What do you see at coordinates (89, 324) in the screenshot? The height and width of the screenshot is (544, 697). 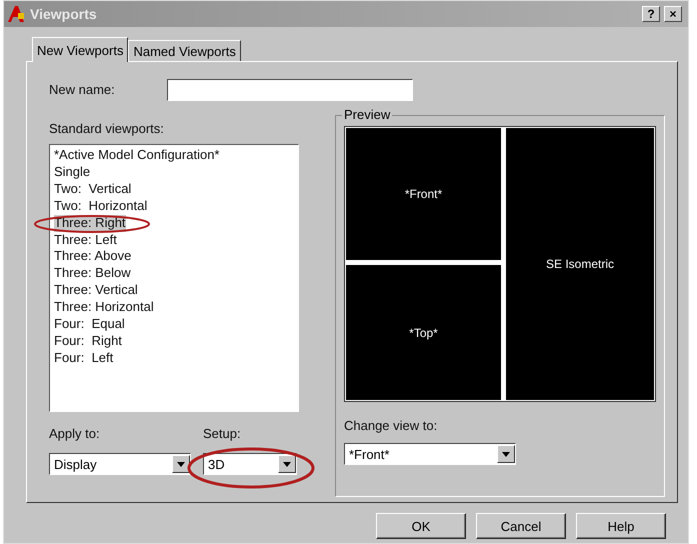 I see `list-item: Four: Equal` at bounding box center [89, 324].